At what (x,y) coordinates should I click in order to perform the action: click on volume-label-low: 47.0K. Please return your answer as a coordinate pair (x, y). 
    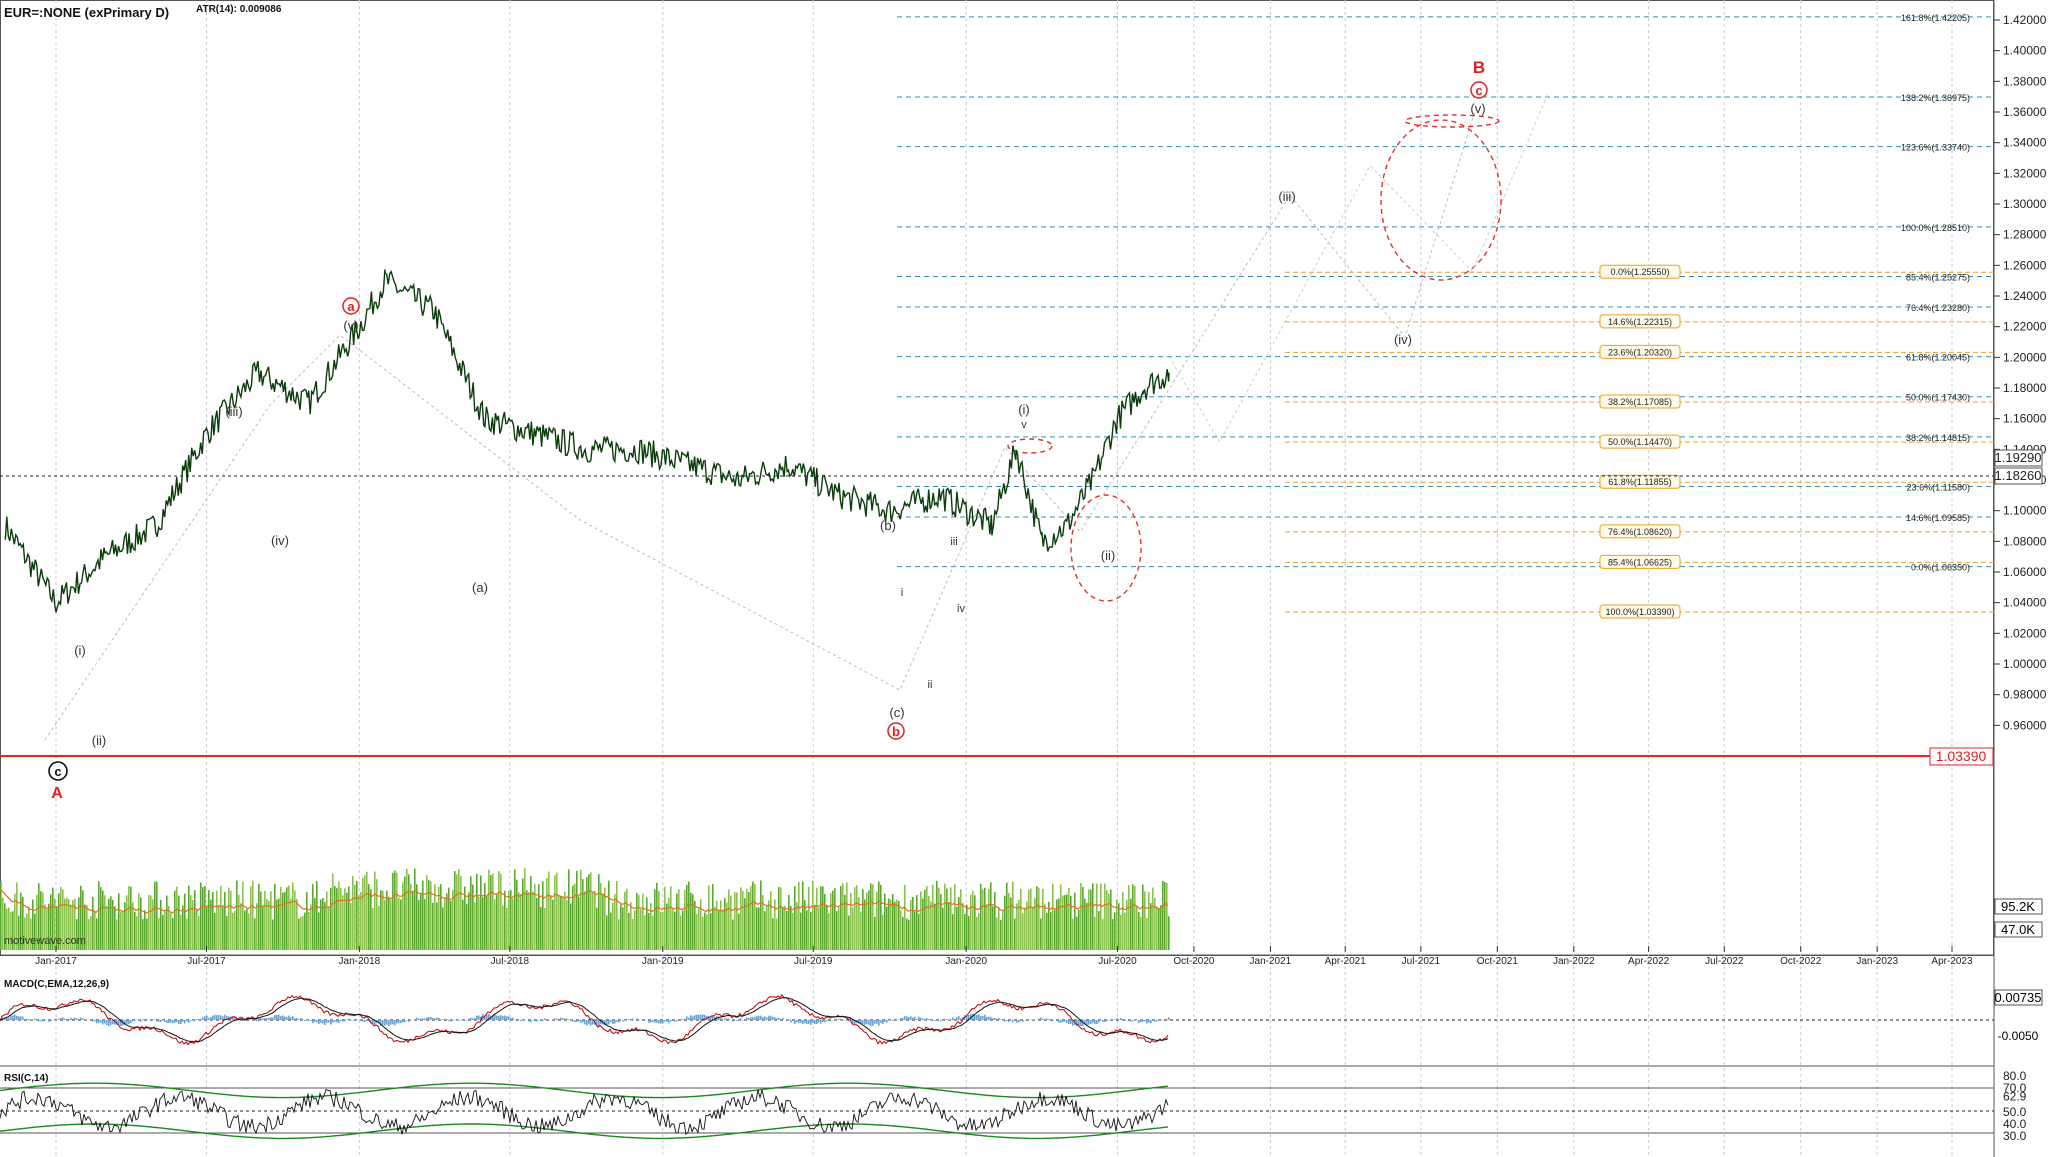
    Looking at the image, I should click on (2018, 929).